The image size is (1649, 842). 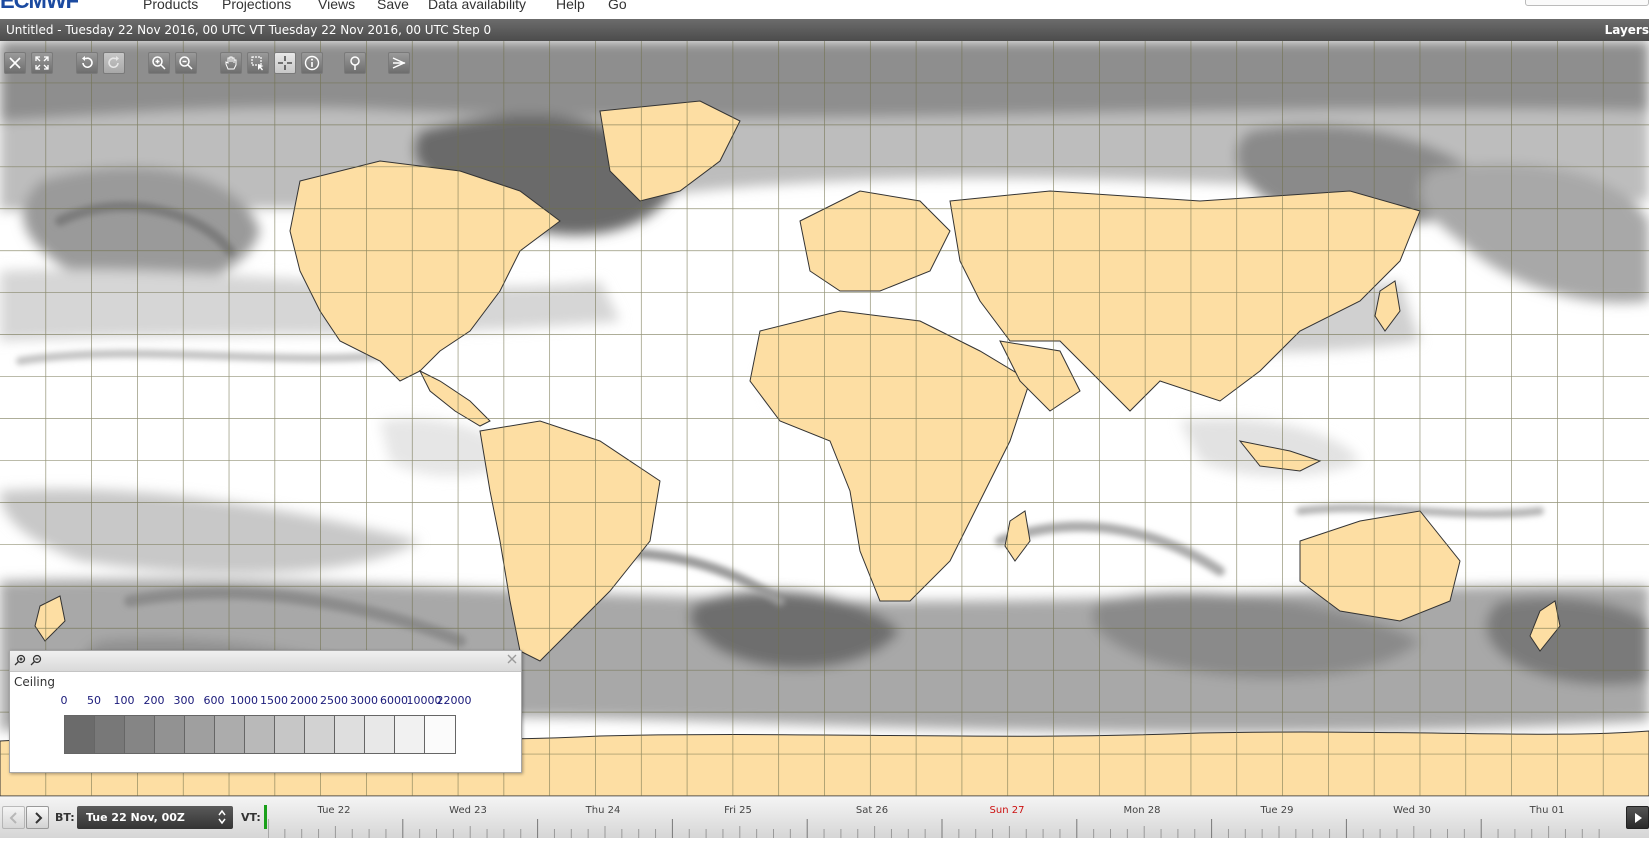 What do you see at coordinates (265, 661) in the screenshot?
I see `legend-header` at bounding box center [265, 661].